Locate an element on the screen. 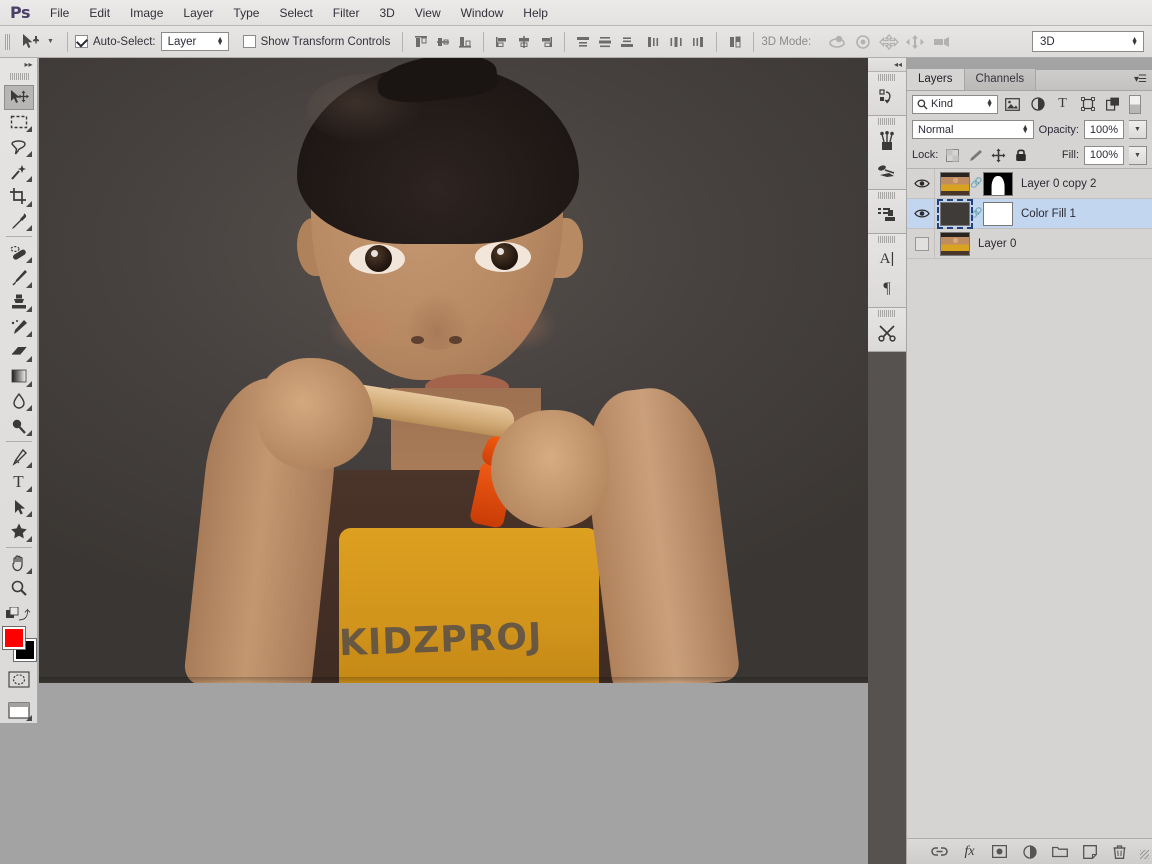 Image resolution: width=1152 pixels, height=864 pixels. menu-view: View is located at coordinates (428, 13).